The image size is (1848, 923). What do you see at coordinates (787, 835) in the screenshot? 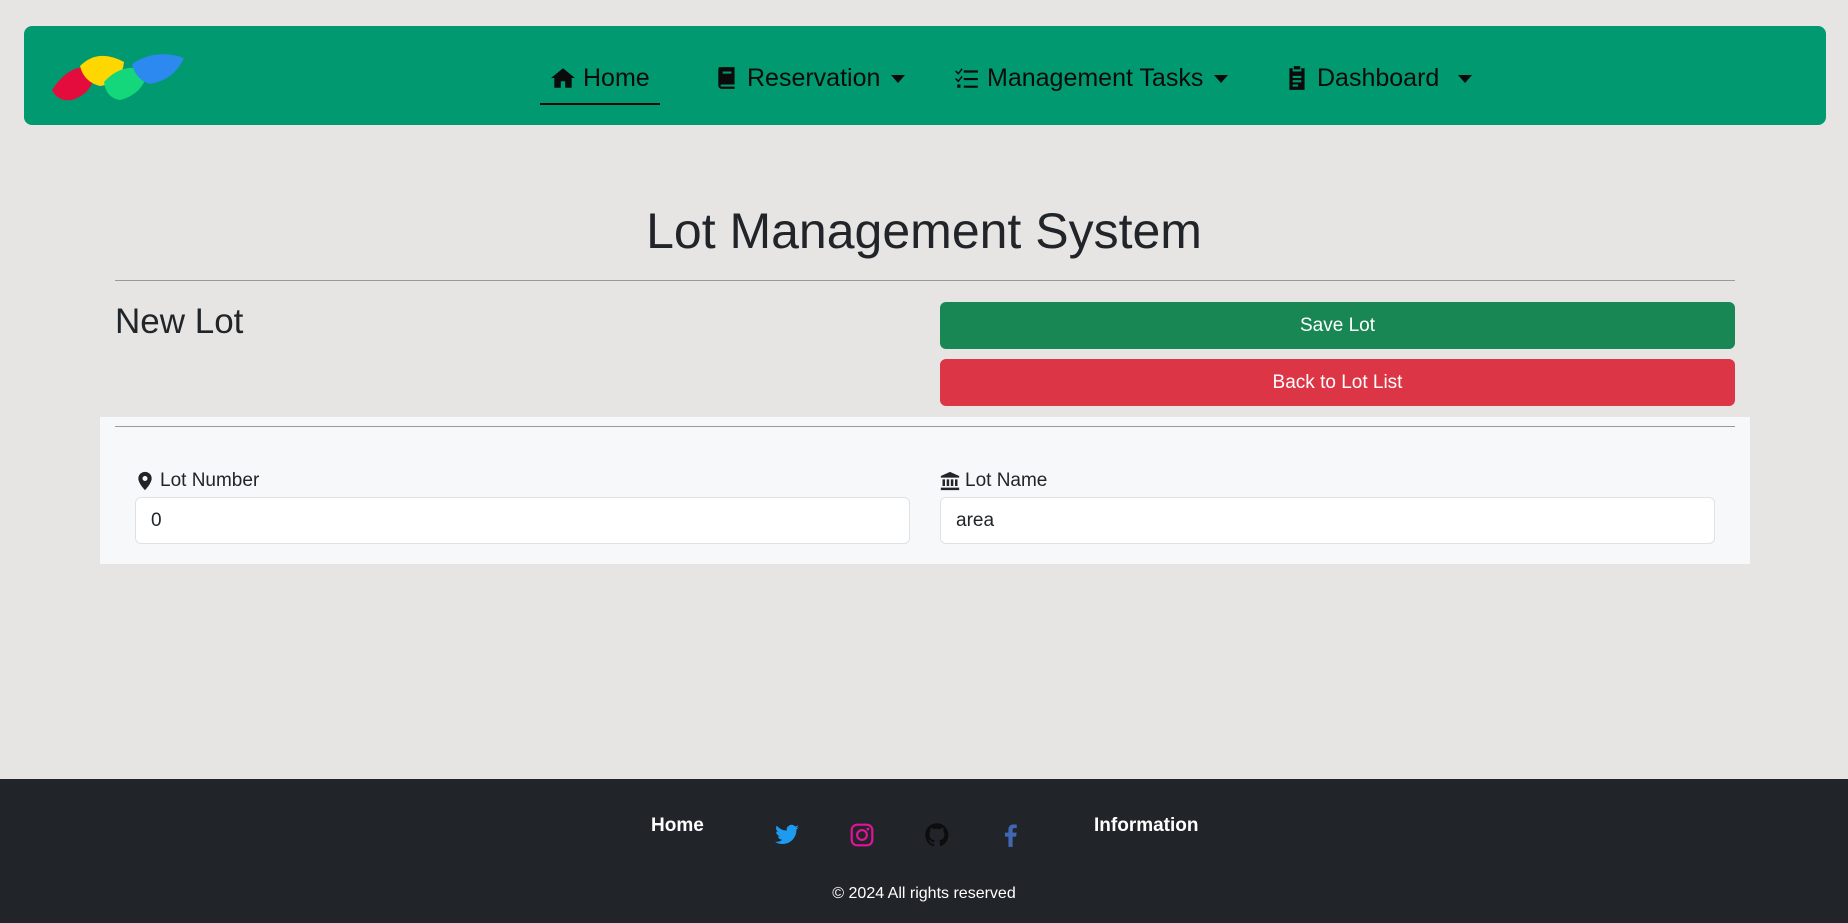
I see `twitter-icon` at bounding box center [787, 835].